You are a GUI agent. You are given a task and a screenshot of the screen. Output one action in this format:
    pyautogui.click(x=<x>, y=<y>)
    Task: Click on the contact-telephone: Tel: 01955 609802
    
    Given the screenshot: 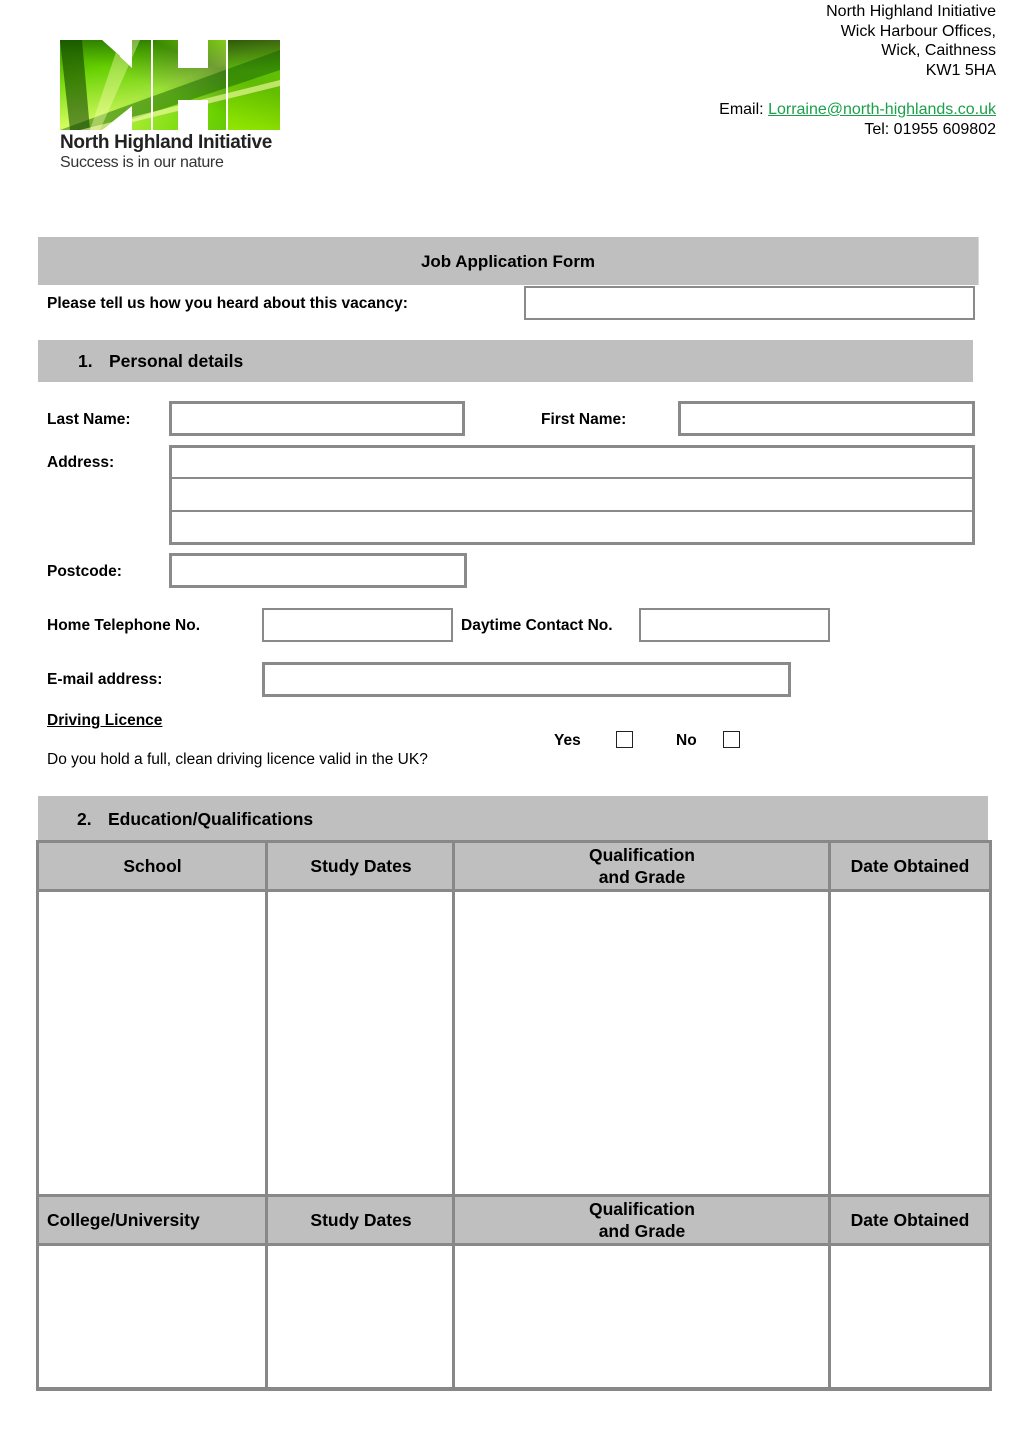 What is the action you would take?
    pyautogui.click(x=930, y=129)
    